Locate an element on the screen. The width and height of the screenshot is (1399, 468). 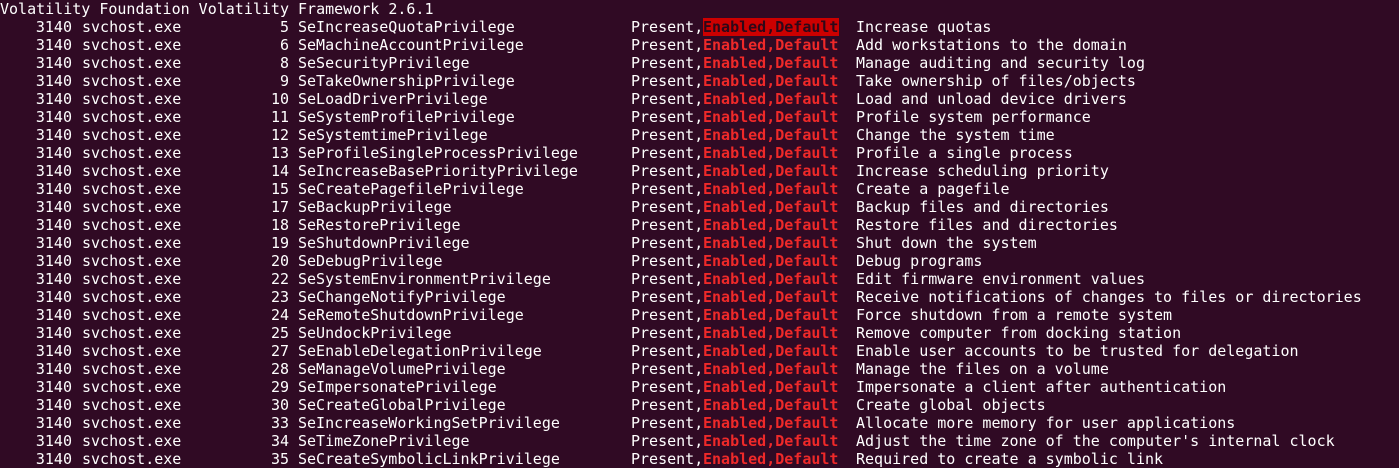
privilege-cell: SeRemoteShutdownPrivilege is located at coordinates (411, 315).